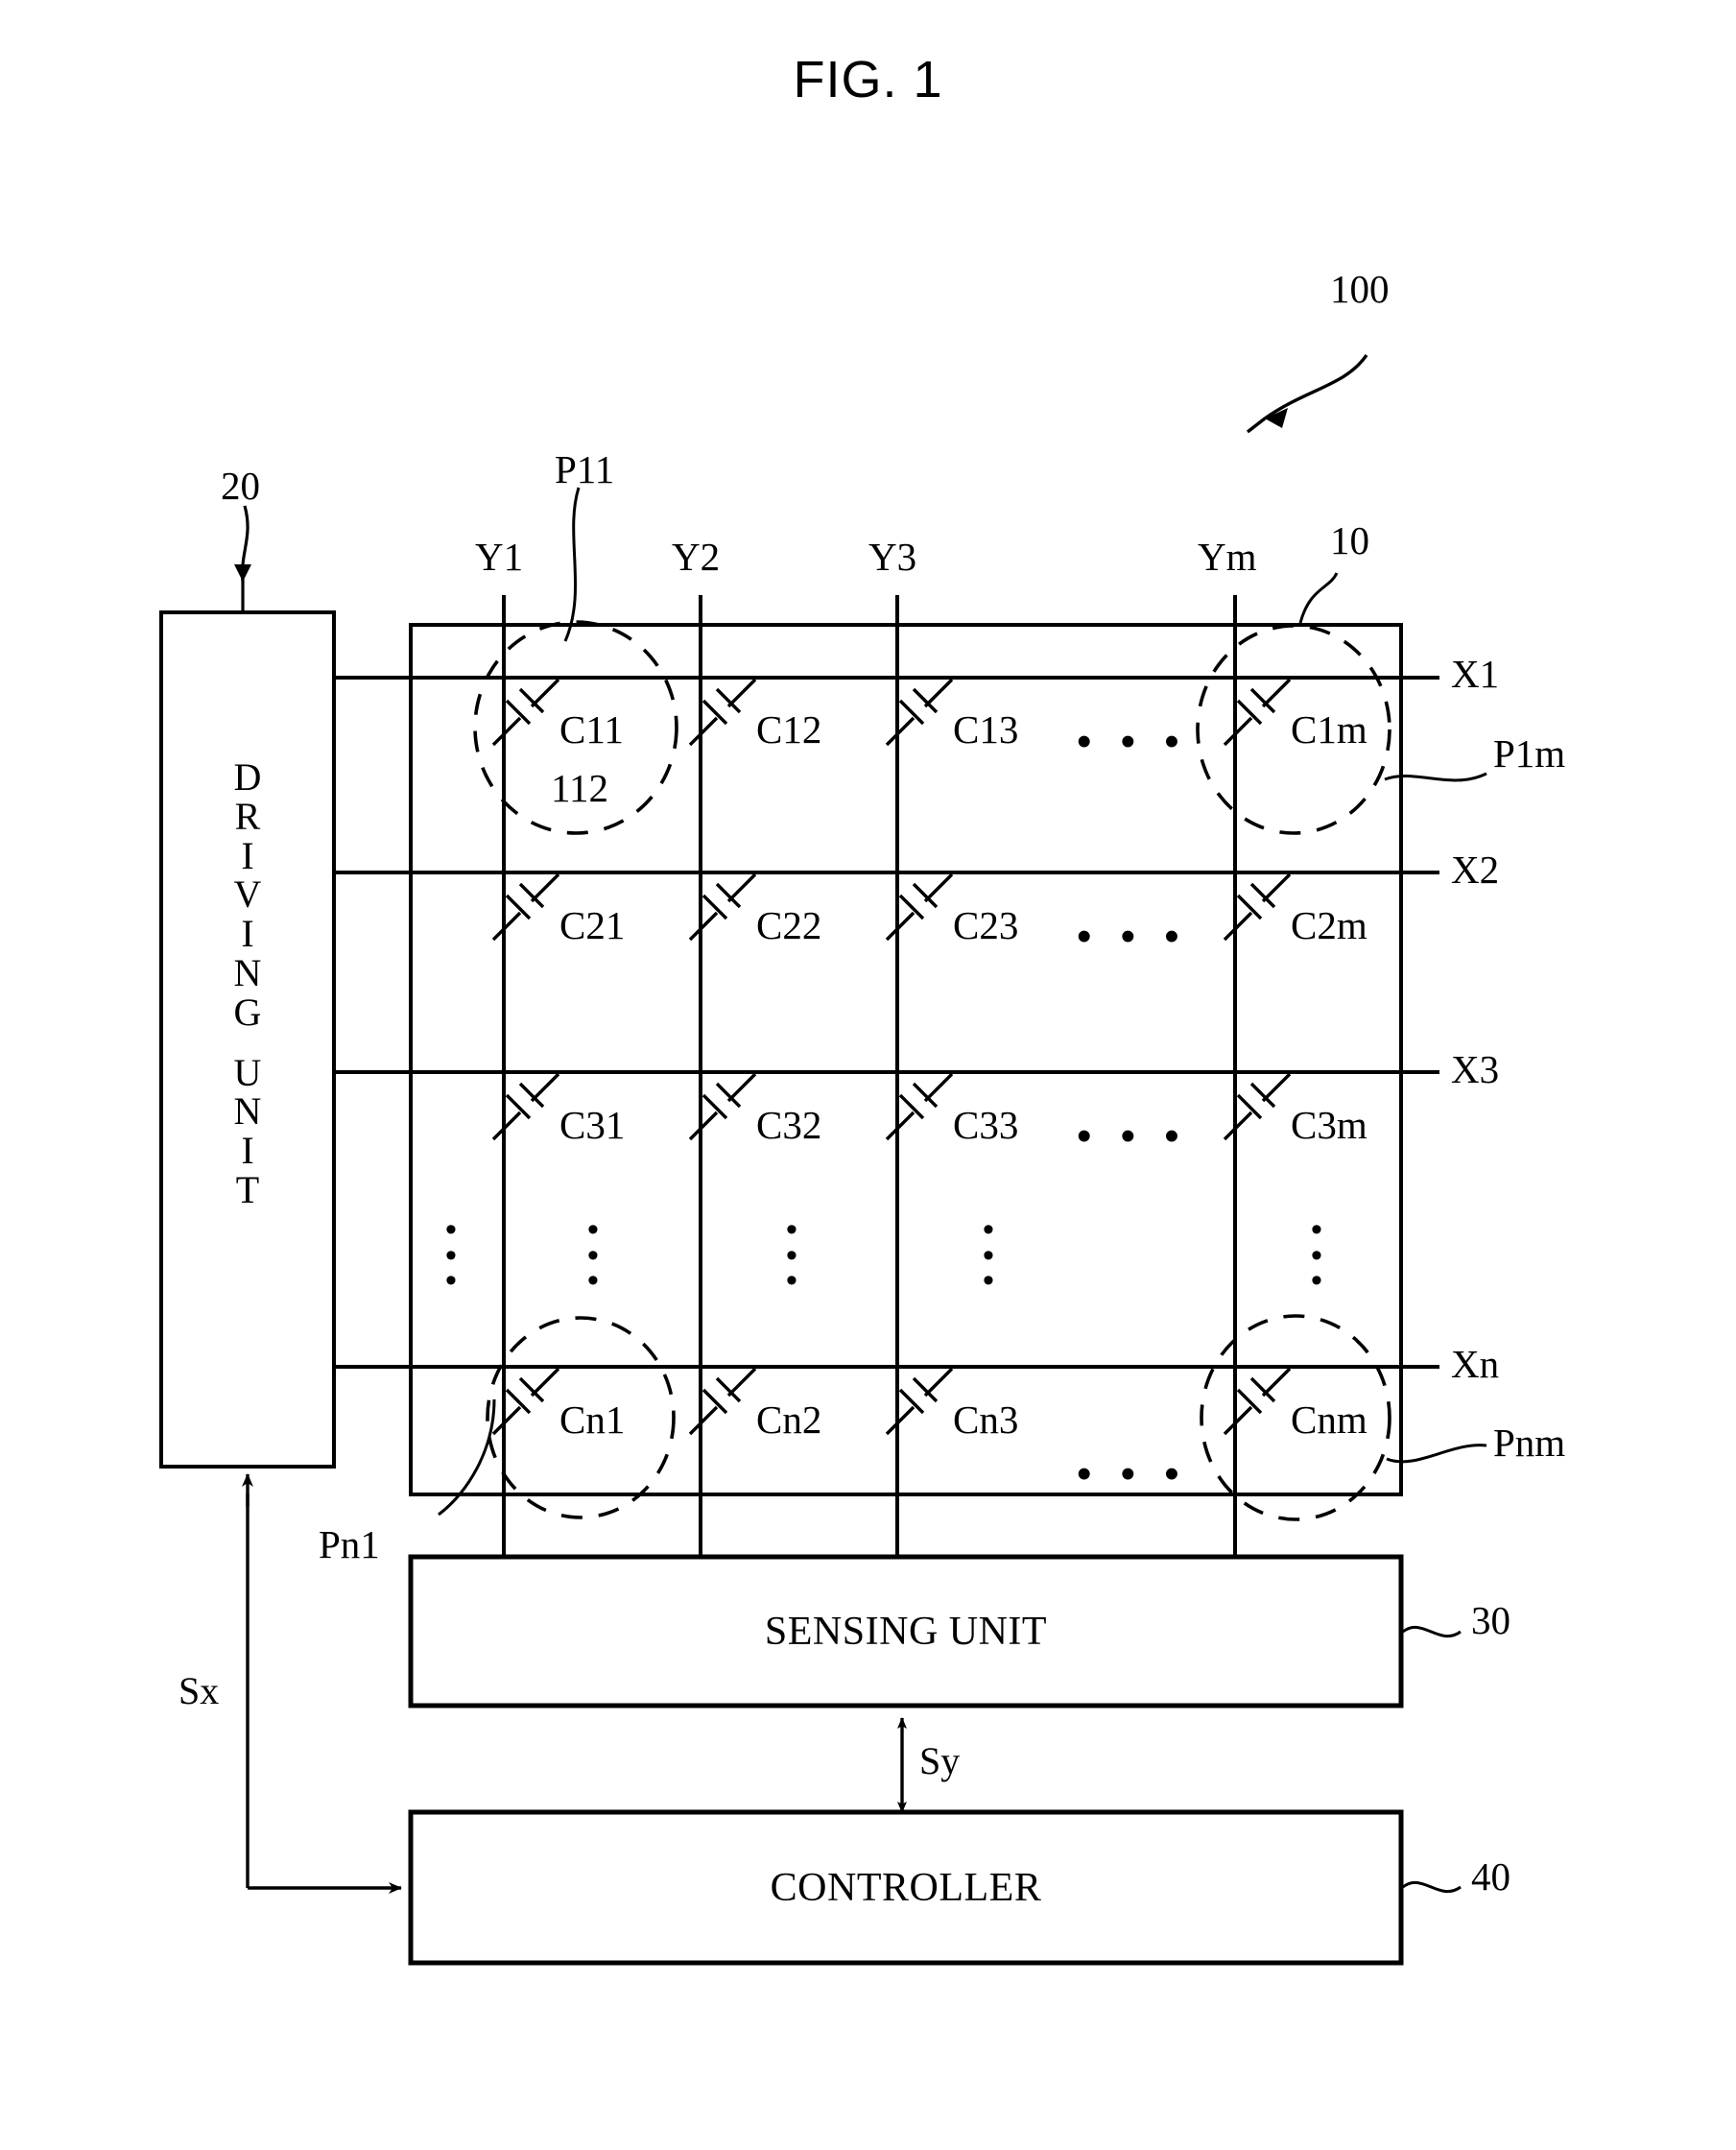 The width and height of the screenshot is (1736, 2150). I want to click on column-line-label-y3: Y3, so click(892, 557).